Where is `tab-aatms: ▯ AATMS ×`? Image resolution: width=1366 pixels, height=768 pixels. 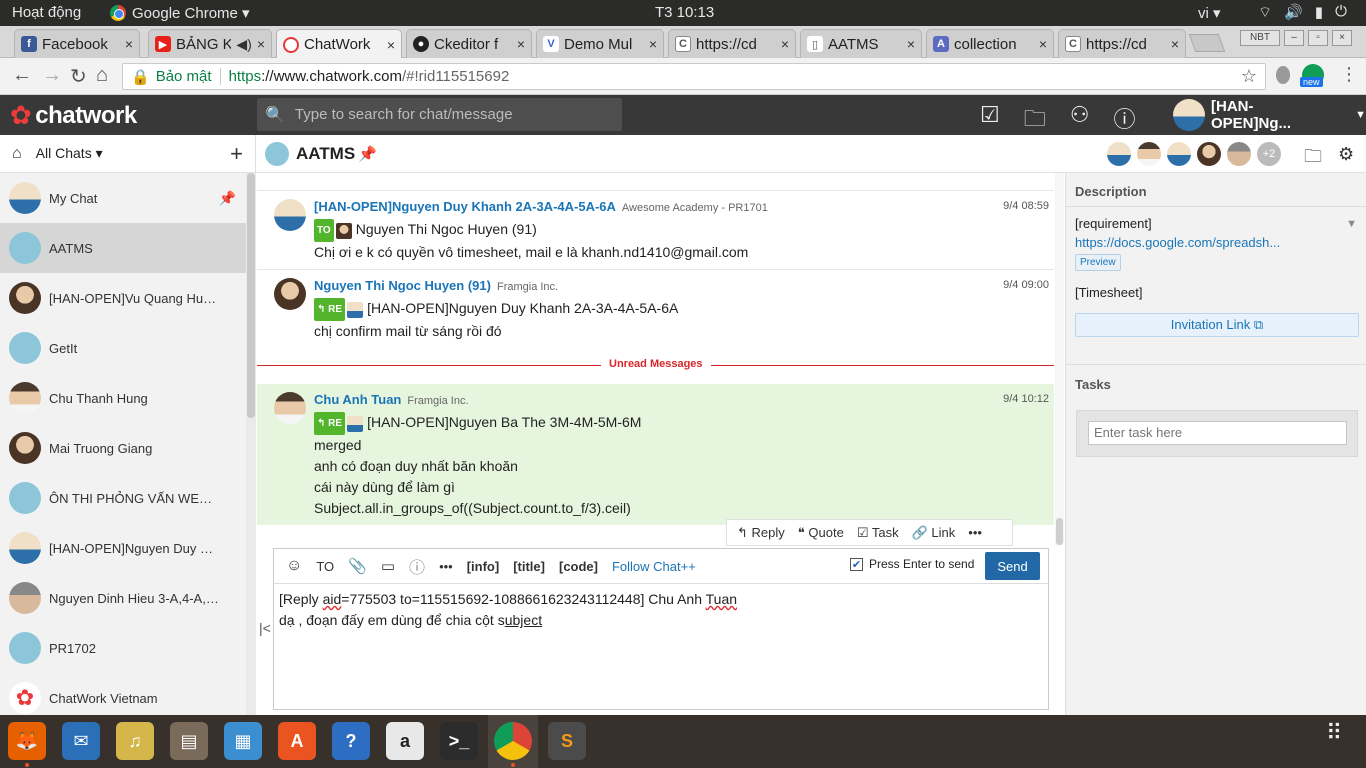 tab-aatms: ▯ AATMS × is located at coordinates (861, 43).